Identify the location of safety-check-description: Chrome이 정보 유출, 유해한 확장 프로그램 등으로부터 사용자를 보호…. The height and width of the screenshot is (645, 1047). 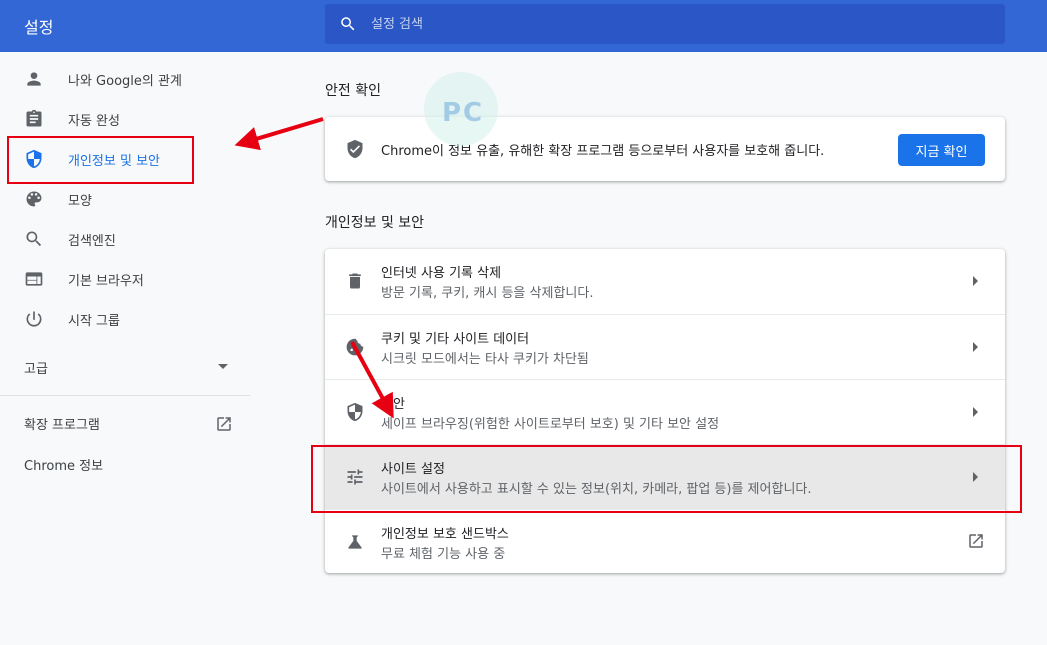
(603, 151).